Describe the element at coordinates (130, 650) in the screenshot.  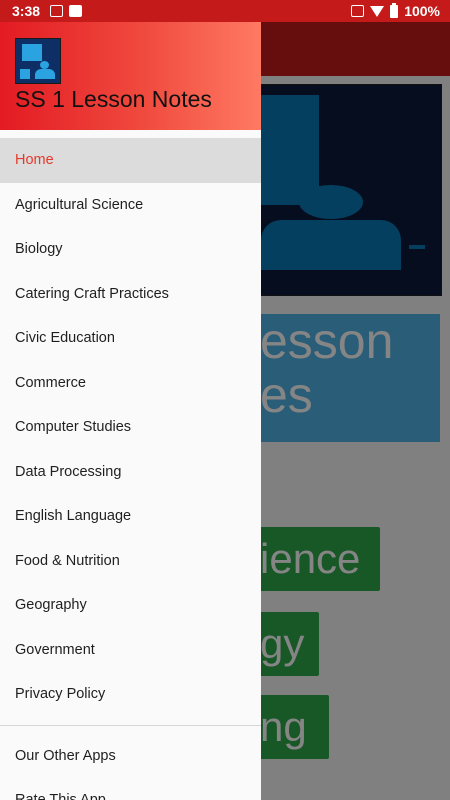
I see `menu-item-government: Government` at that location.